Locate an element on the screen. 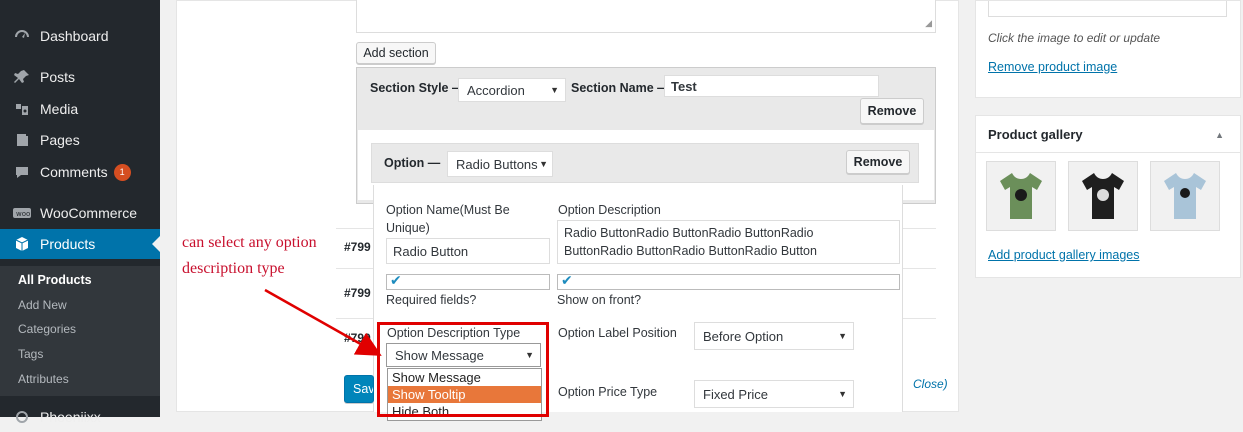 The width and height of the screenshot is (1243, 432). dashboard-icon is located at coordinates (22, 36).